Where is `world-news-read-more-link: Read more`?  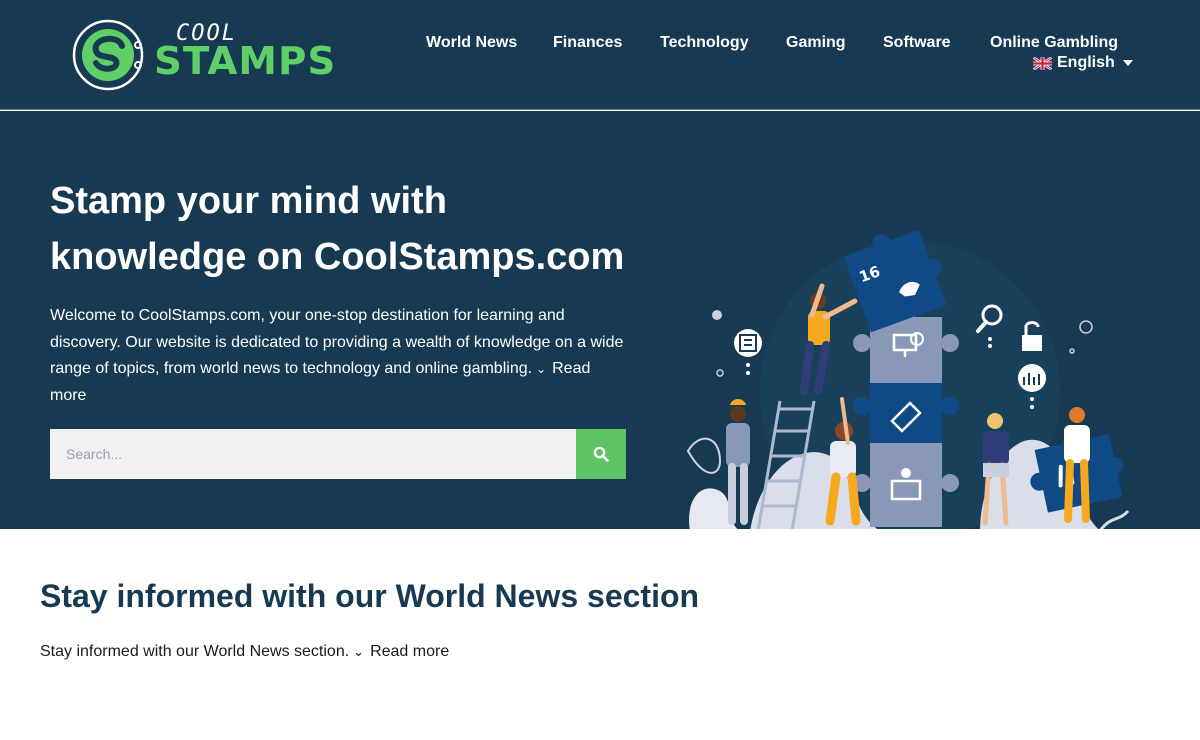 world-news-read-more-link: Read more is located at coordinates (409, 651).